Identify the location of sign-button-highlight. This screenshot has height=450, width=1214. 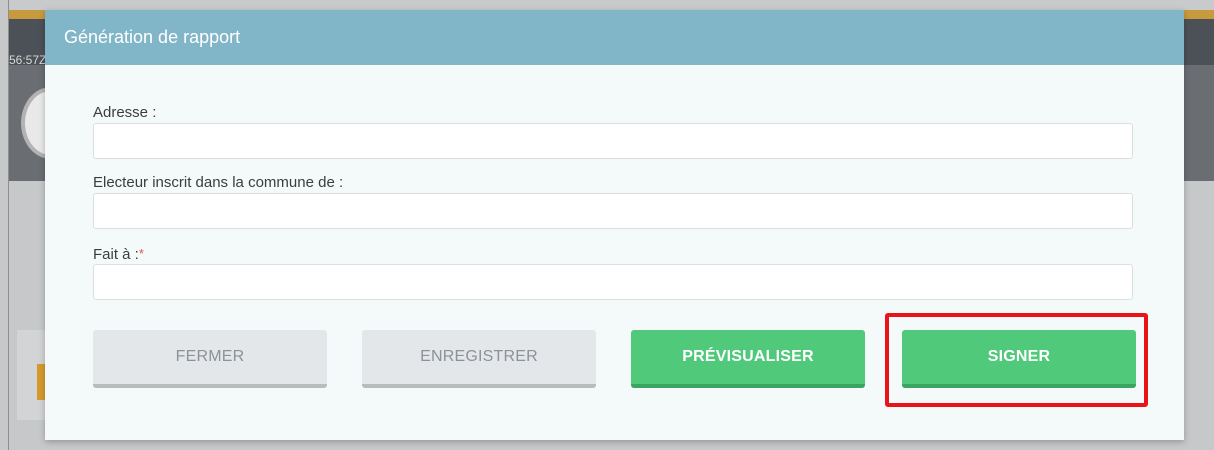
(1016, 360).